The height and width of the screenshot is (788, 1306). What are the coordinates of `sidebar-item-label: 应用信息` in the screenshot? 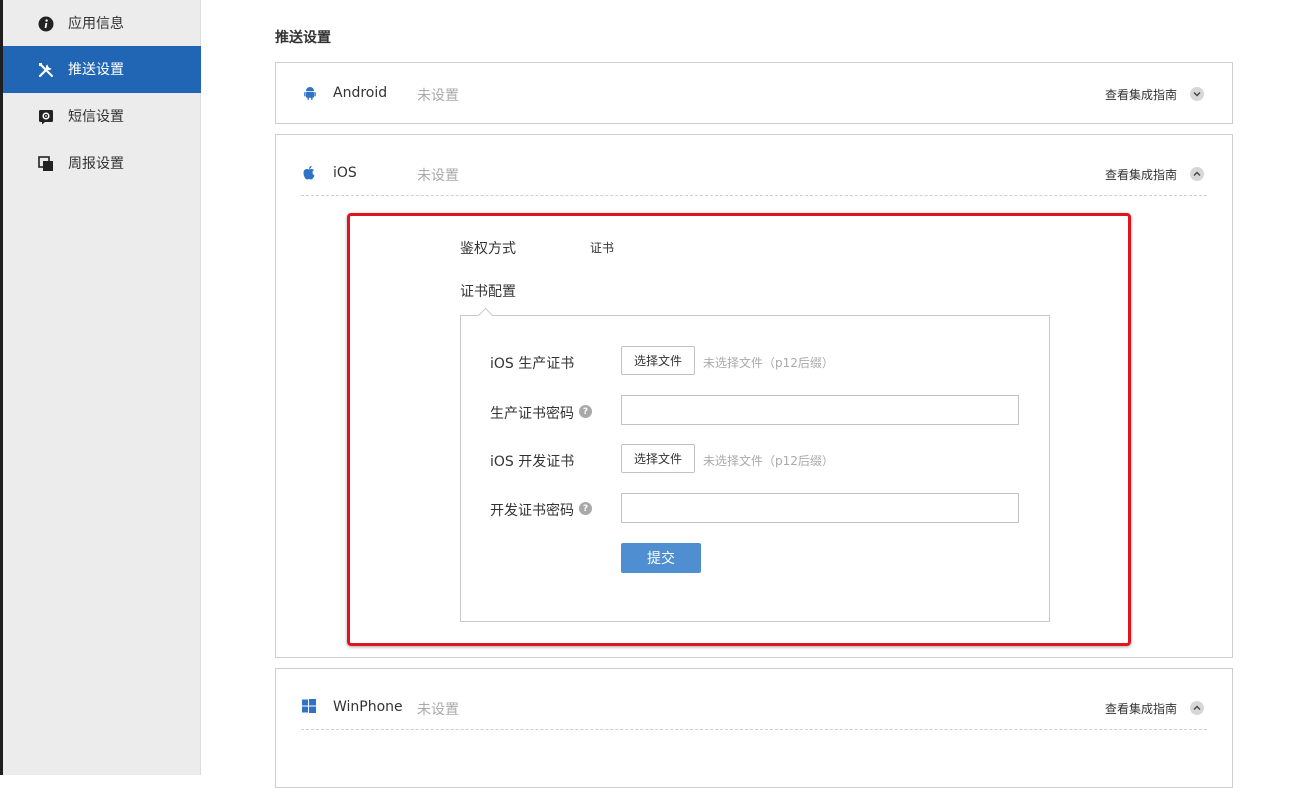 It's located at (96, 23).